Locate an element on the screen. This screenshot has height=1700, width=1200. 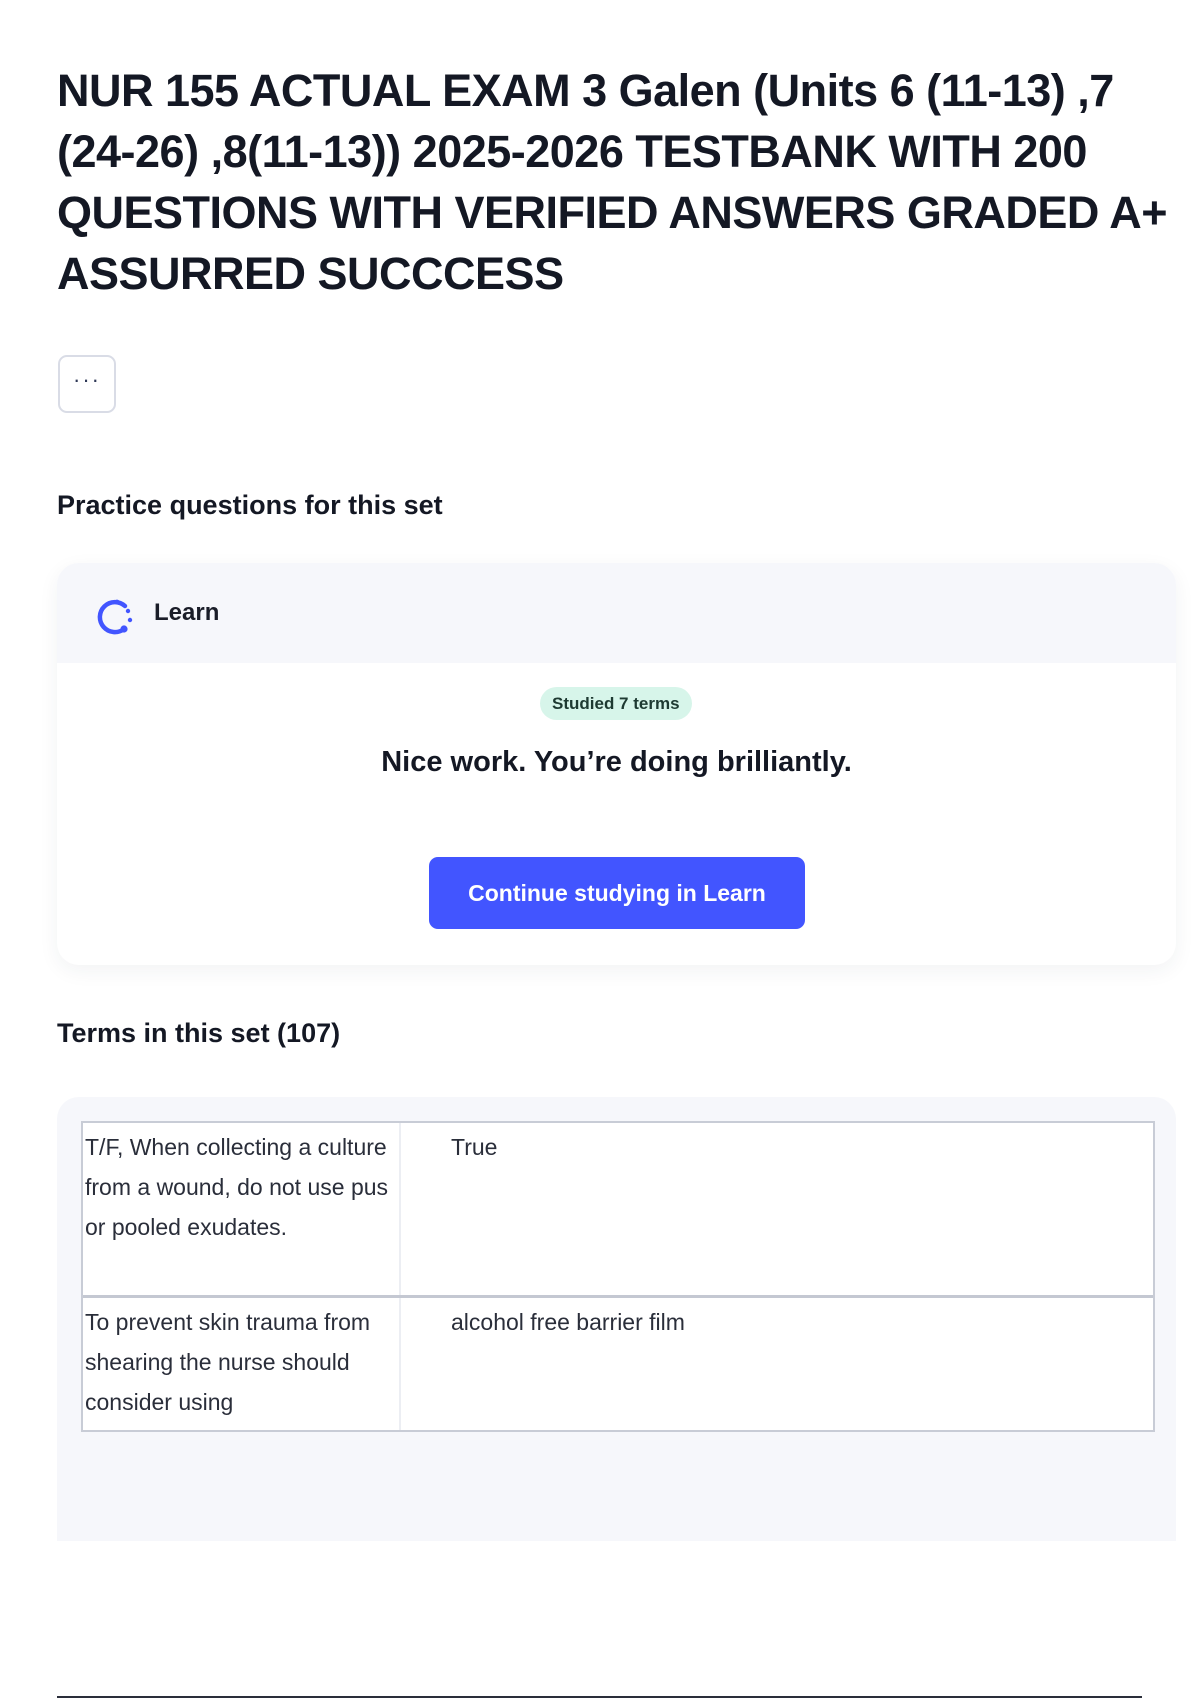
divider is located at coordinates (599, 1697).